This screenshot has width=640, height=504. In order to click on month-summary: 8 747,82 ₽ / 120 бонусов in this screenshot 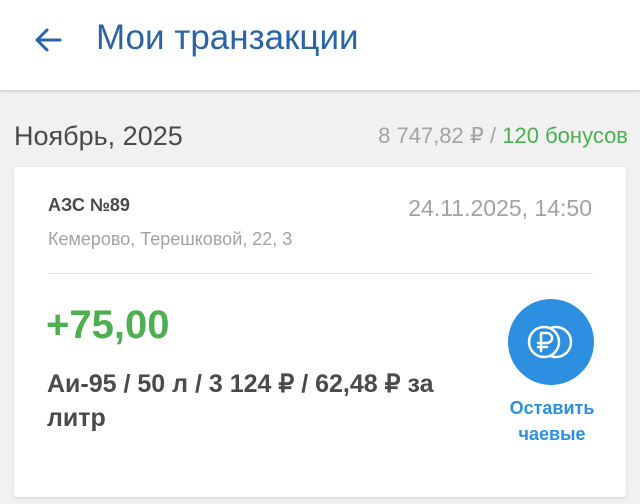, I will do `click(503, 136)`.